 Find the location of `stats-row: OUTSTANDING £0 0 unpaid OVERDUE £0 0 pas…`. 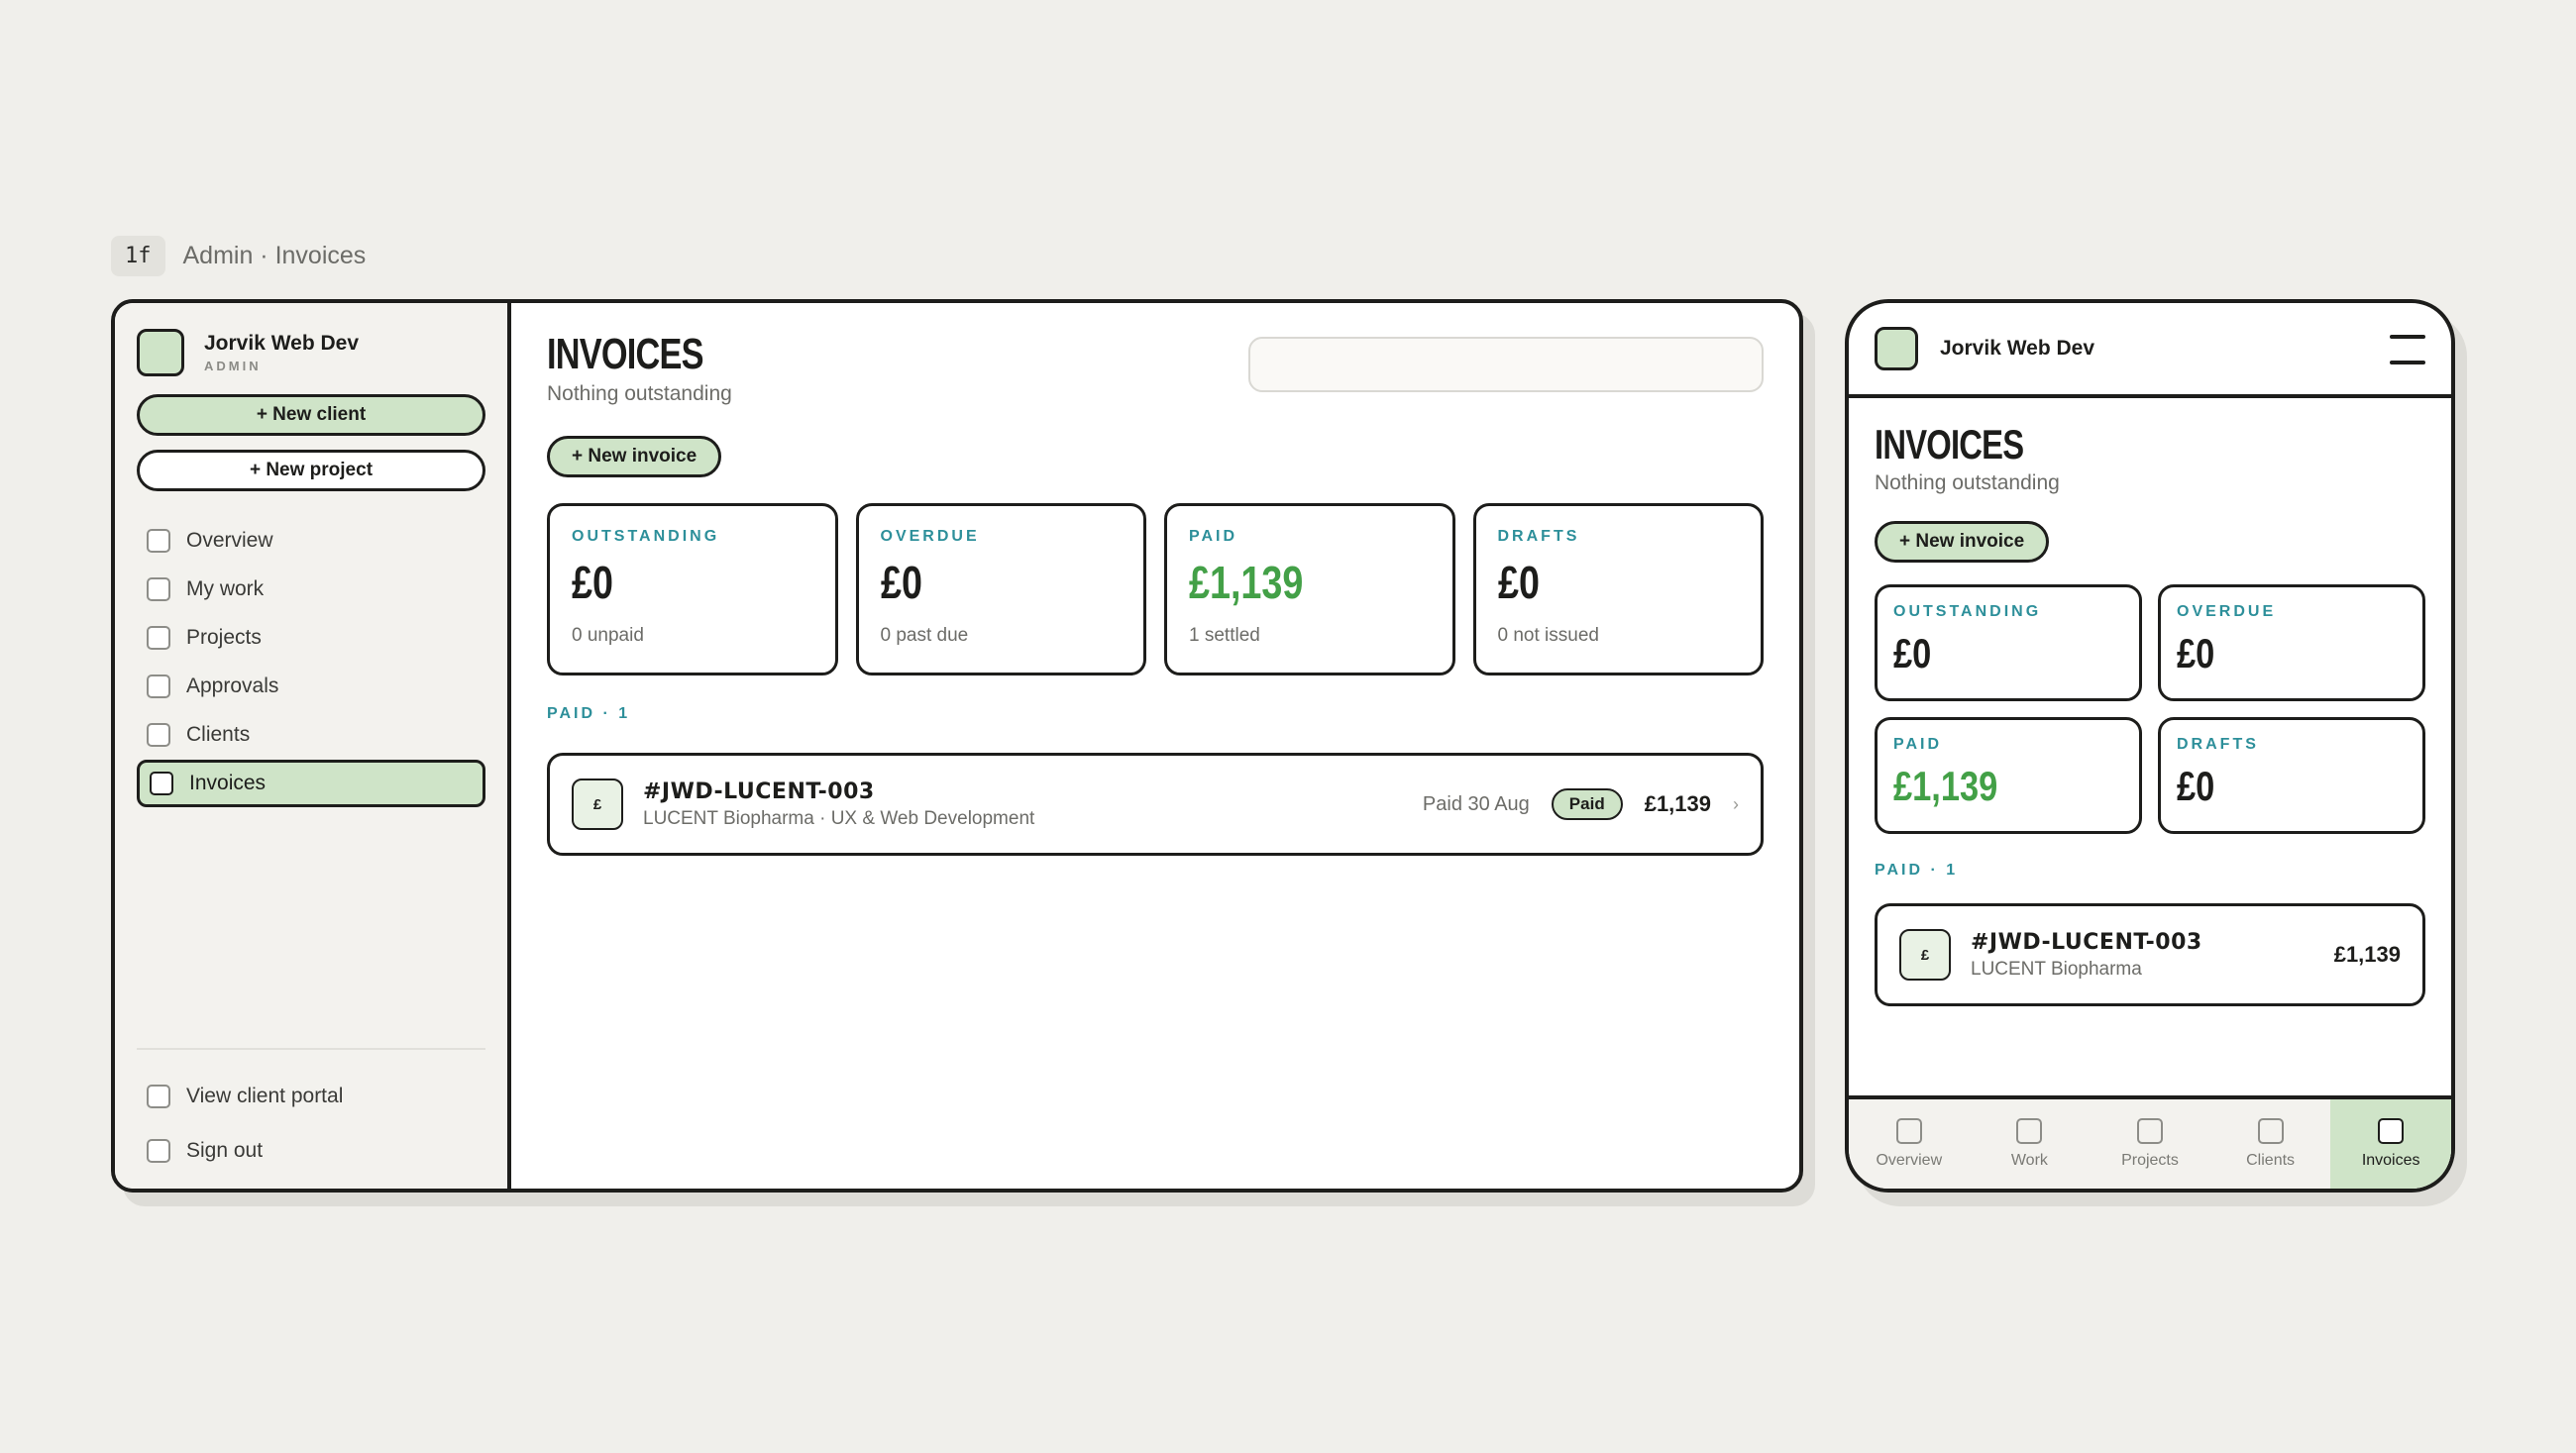

stats-row: OUTSTANDING £0 0 unpaid OVERDUE £0 0 pas… is located at coordinates (1155, 589).